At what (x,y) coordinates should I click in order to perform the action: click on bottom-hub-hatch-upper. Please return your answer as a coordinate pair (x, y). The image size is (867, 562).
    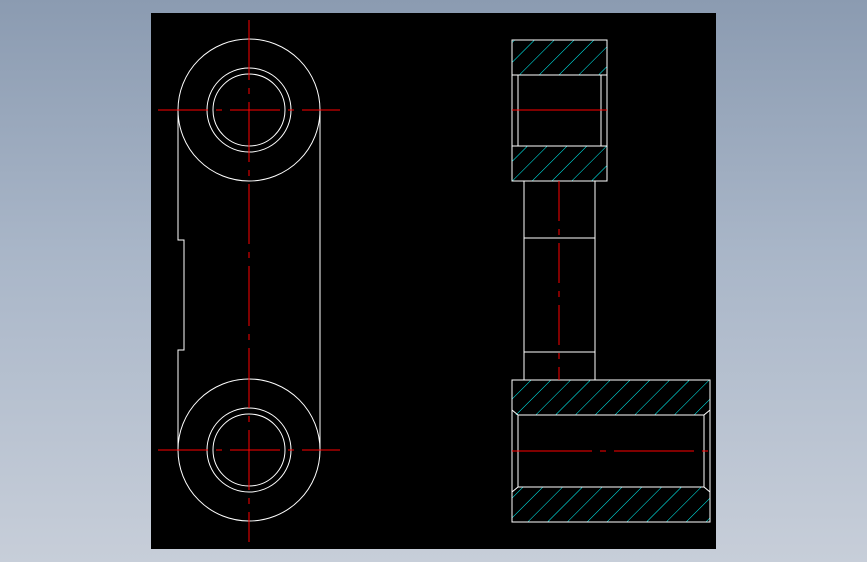
    Looking at the image, I should click on (611, 397).